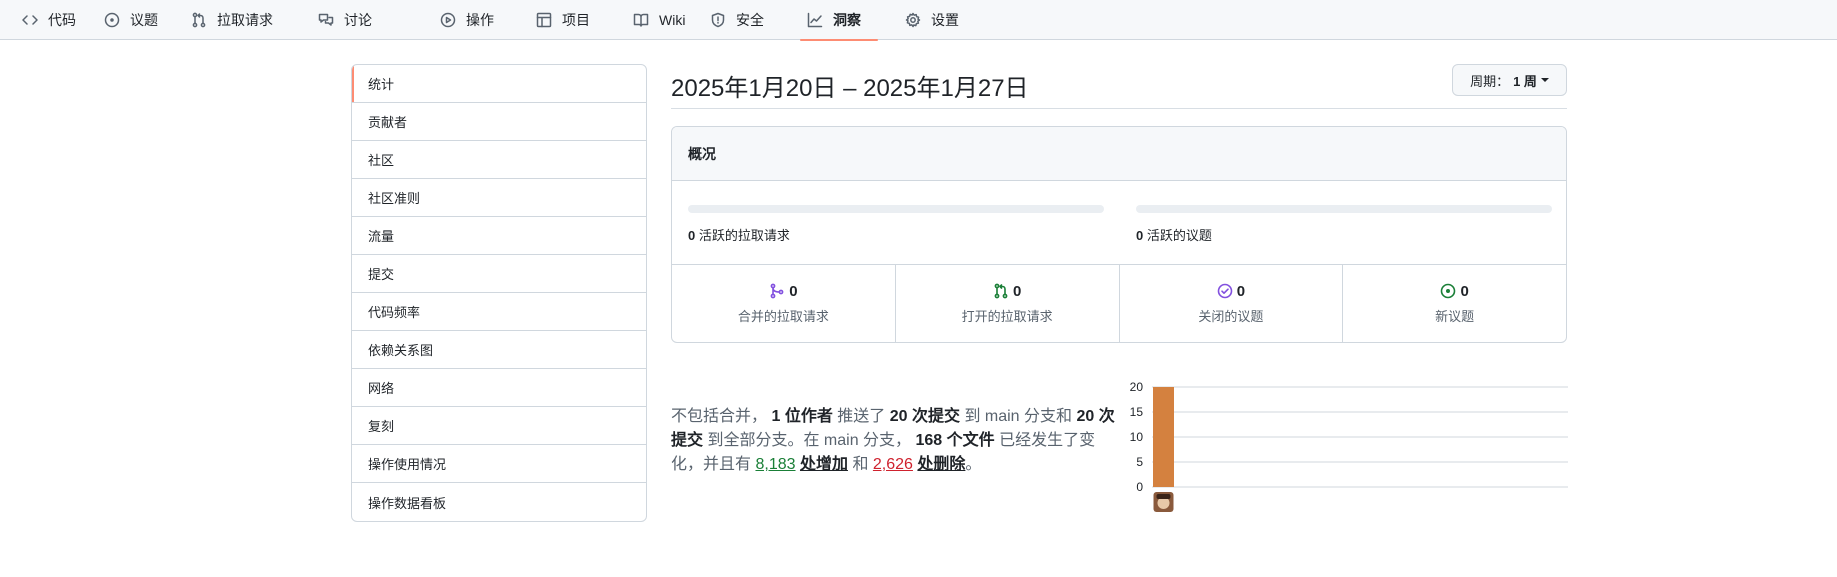 The width and height of the screenshot is (1837, 577). Describe the element at coordinates (381, 274) in the screenshot. I see `sidebar-item-label: 提交` at that location.